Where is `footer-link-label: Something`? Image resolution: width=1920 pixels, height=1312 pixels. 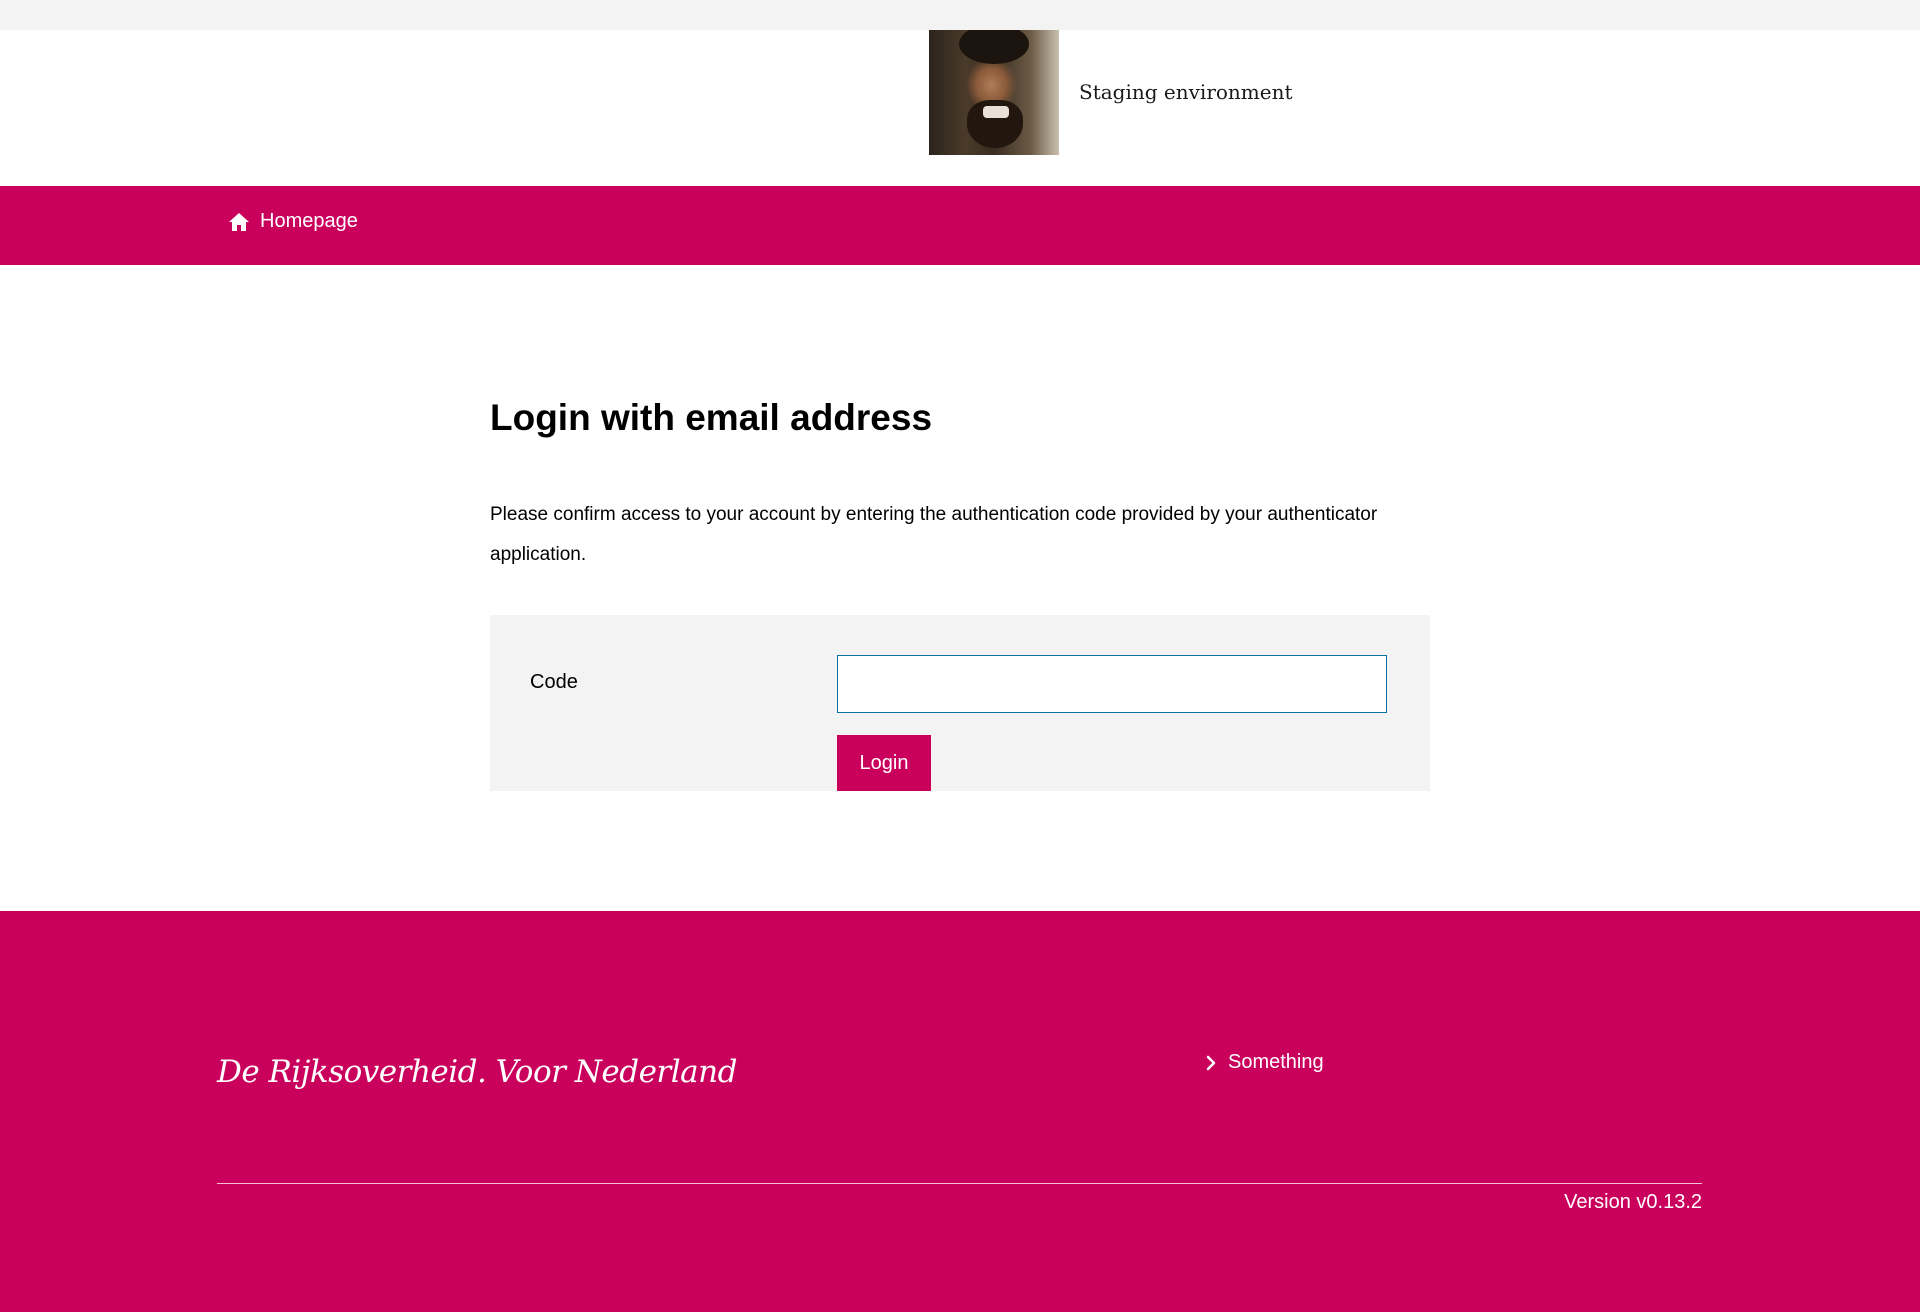 footer-link-label: Something is located at coordinates (1276, 1062).